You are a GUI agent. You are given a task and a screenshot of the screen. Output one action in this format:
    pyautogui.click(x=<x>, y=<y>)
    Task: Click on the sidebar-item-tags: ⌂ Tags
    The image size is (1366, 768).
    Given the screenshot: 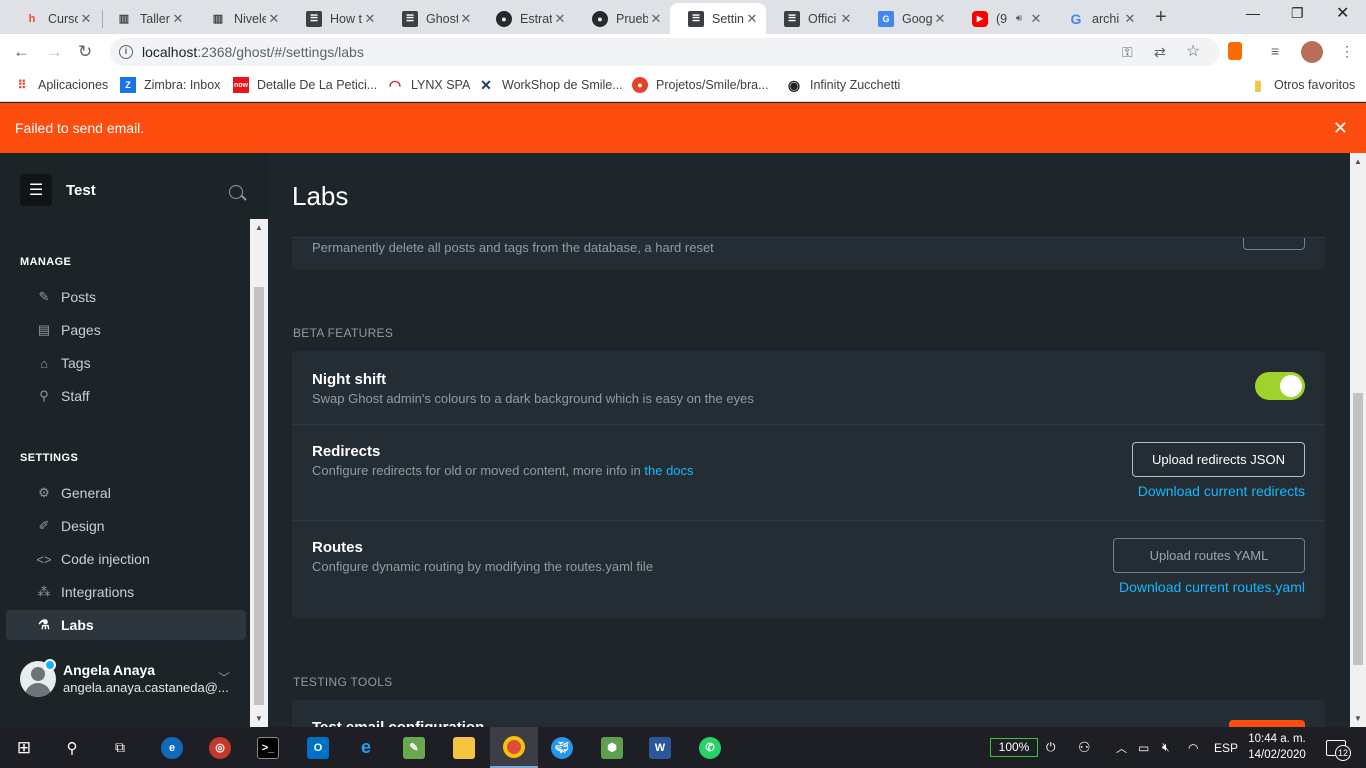 What is the action you would take?
    pyautogui.click(x=126, y=363)
    